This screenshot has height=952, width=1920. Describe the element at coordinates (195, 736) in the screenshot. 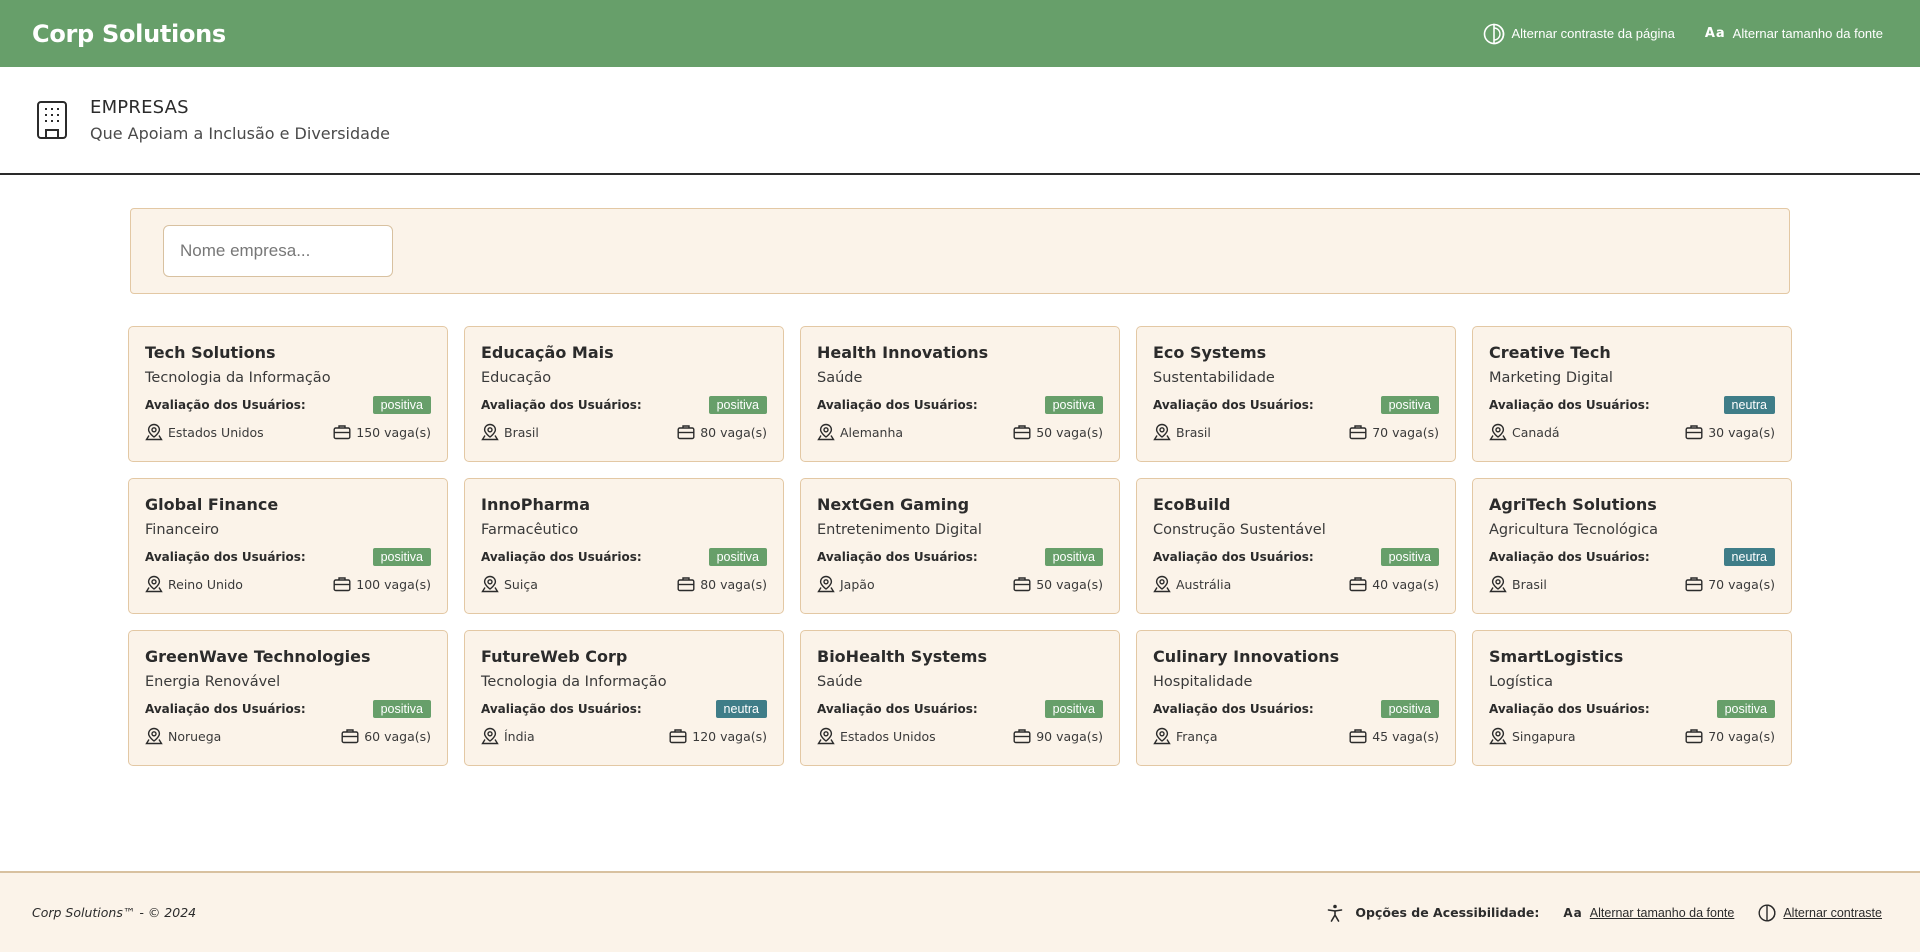

I see `company-country: Noruega` at that location.